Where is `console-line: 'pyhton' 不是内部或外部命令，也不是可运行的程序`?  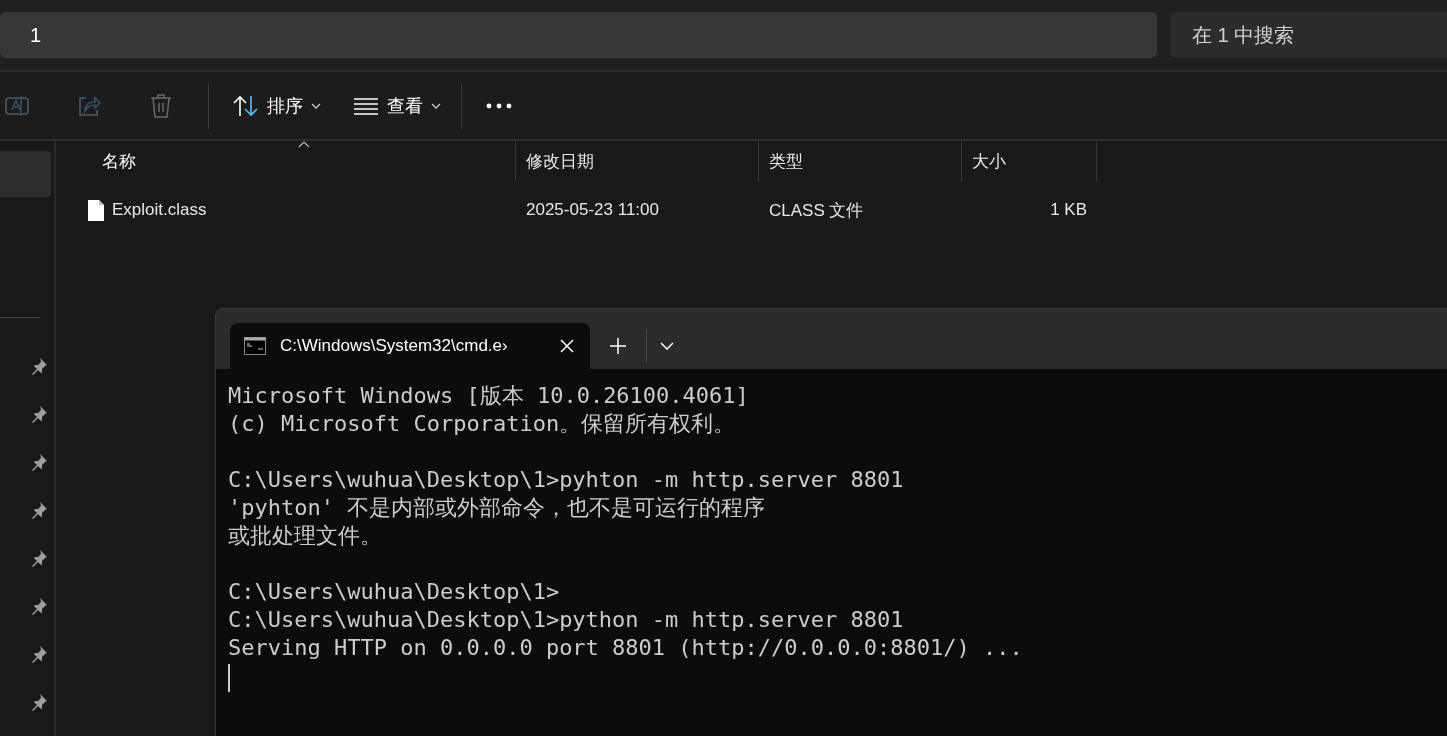
console-line: 'pyhton' 不是内部或外部命令，也不是可运行的程序 is located at coordinates (497, 507).